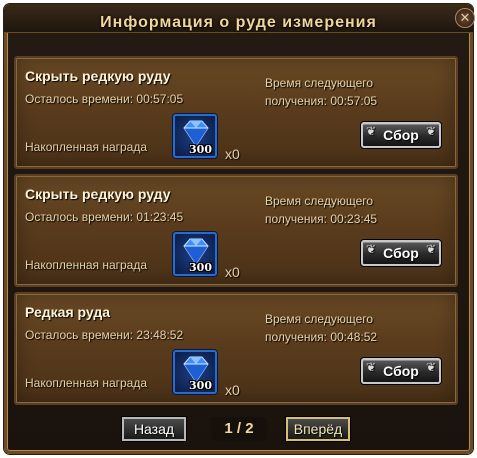  What do you see at coordinates (104, 335) in the screenshot?
I see `remaining-time: Осталось времени: 23:48:52` at bounding box center [104, 335].